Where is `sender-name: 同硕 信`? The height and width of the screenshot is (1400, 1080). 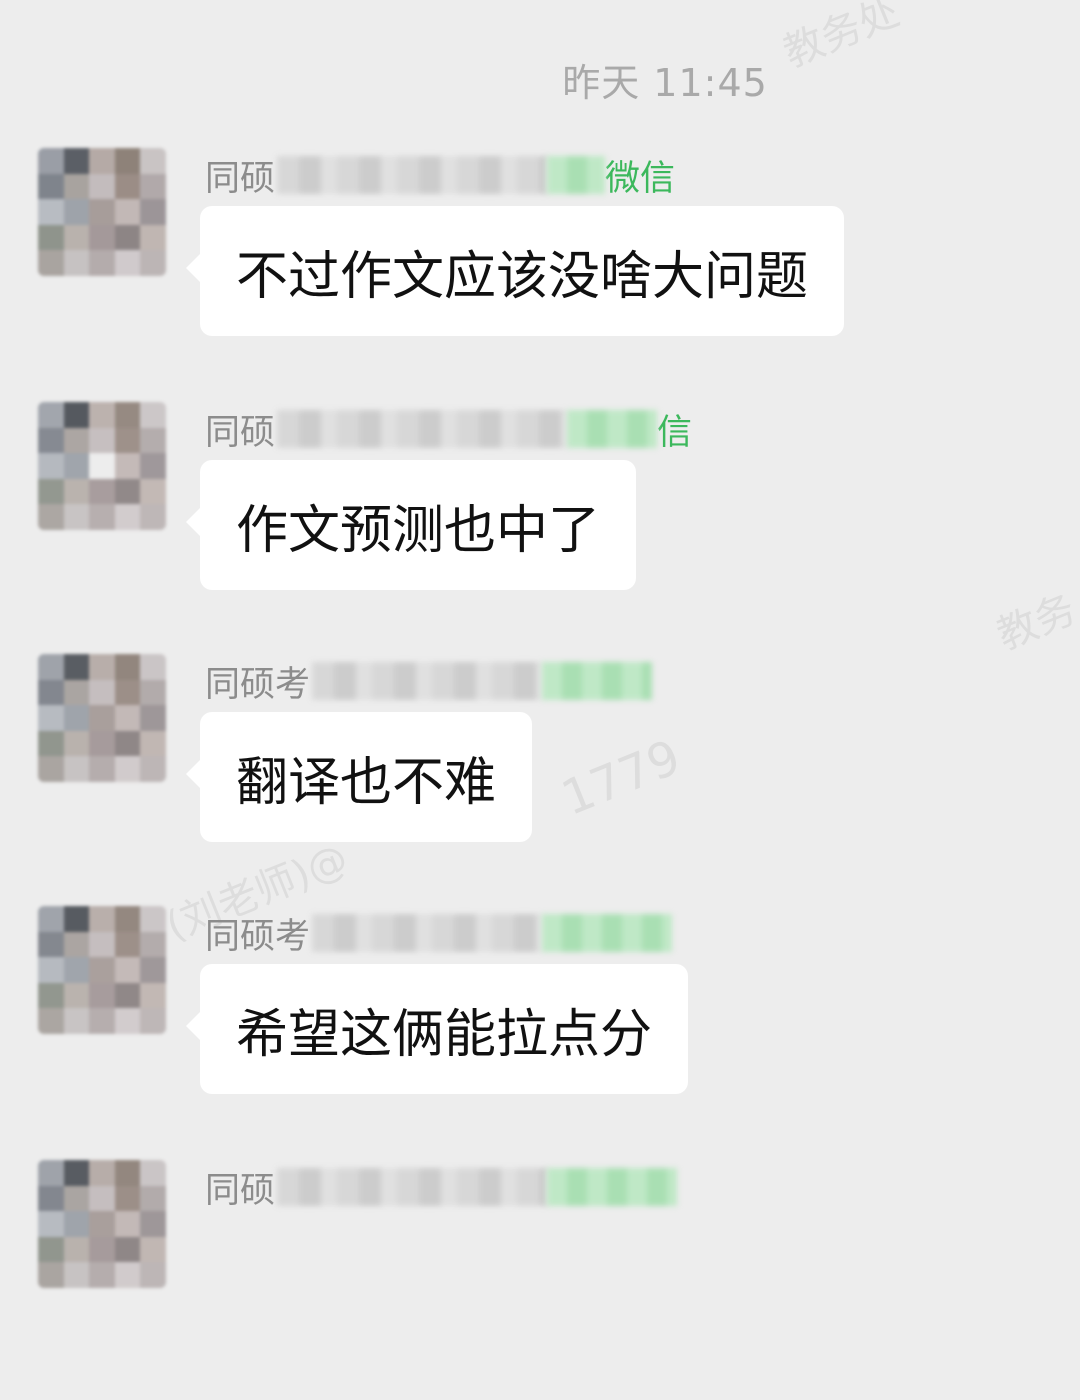
sender-name: 同硕 信 is located at coordinates (449, 429).